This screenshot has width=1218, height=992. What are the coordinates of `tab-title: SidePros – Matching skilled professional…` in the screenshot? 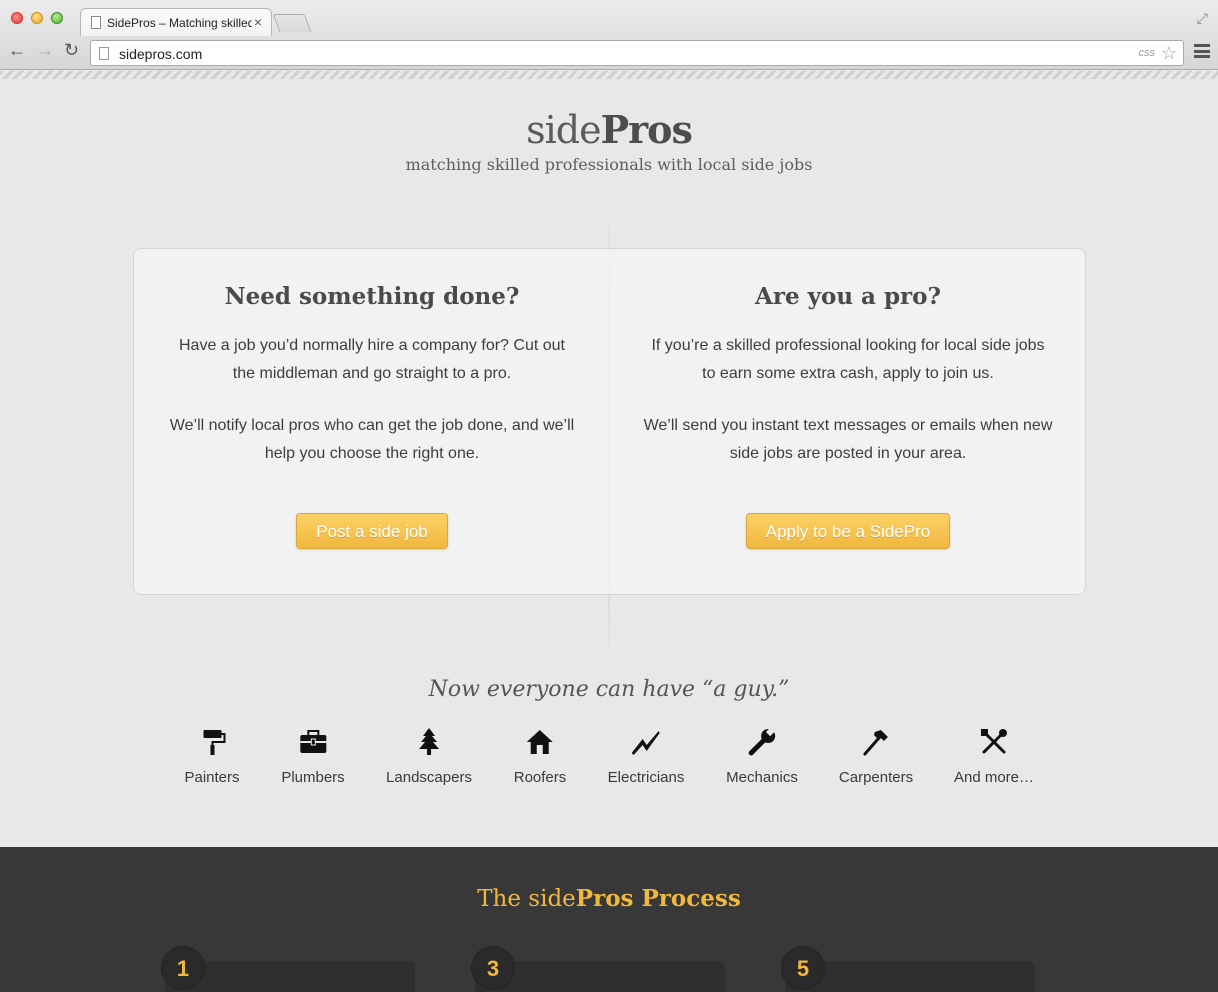 It's located at (179, 23).